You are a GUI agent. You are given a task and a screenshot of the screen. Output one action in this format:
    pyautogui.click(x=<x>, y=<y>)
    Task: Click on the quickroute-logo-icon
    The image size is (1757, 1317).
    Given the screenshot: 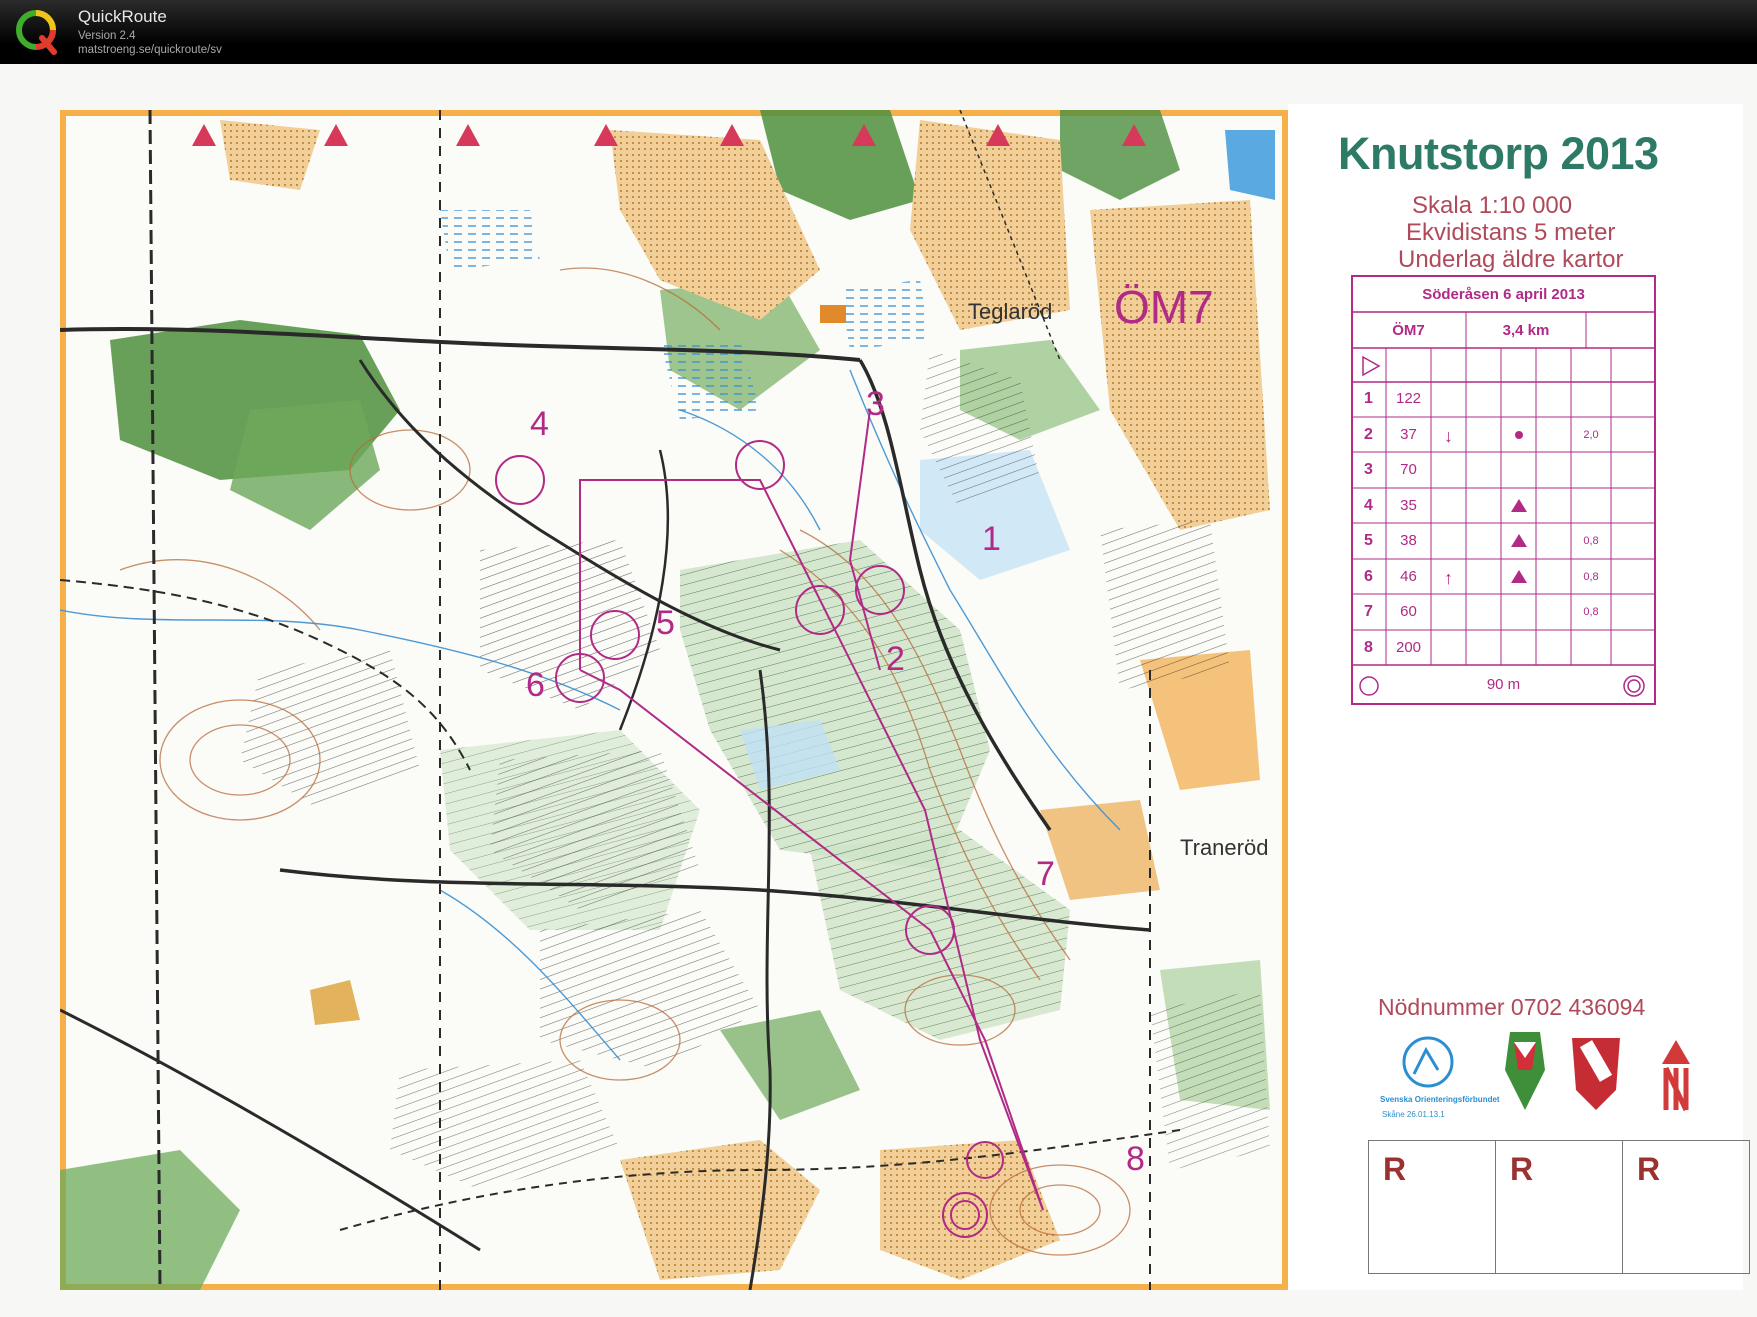 What is the action you would take?
    pyautogui.click(x=36, y=32)
    